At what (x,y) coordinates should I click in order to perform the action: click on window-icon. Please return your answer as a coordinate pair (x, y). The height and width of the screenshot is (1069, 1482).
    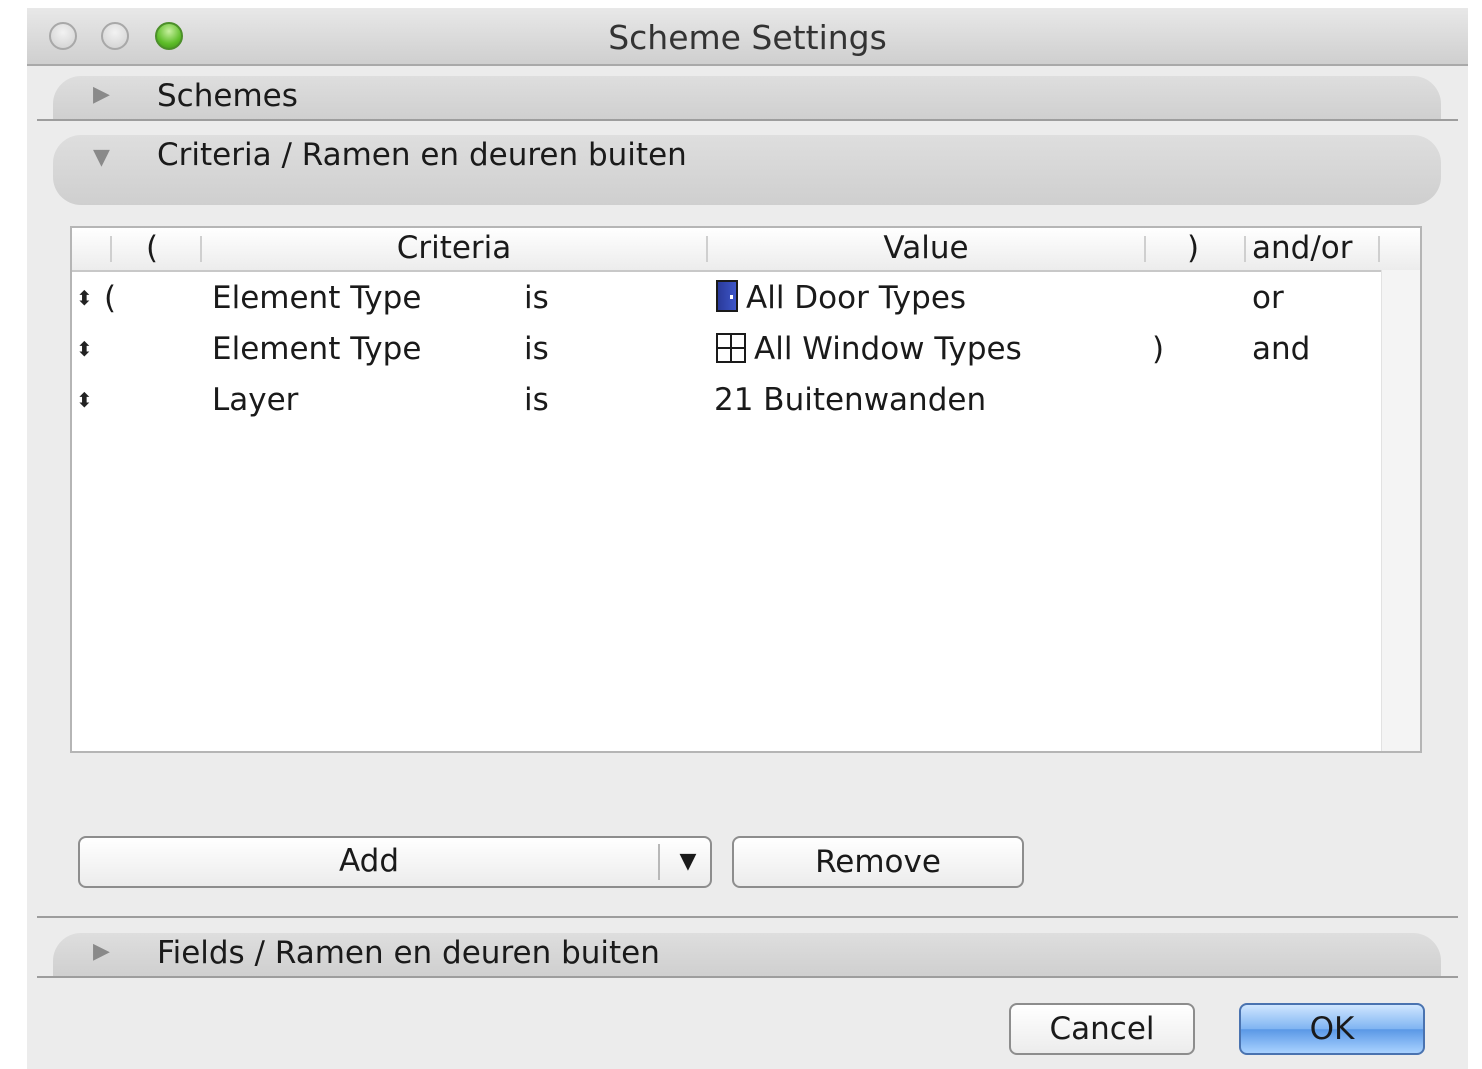
    Looking at the image, I should click on (731, 348).